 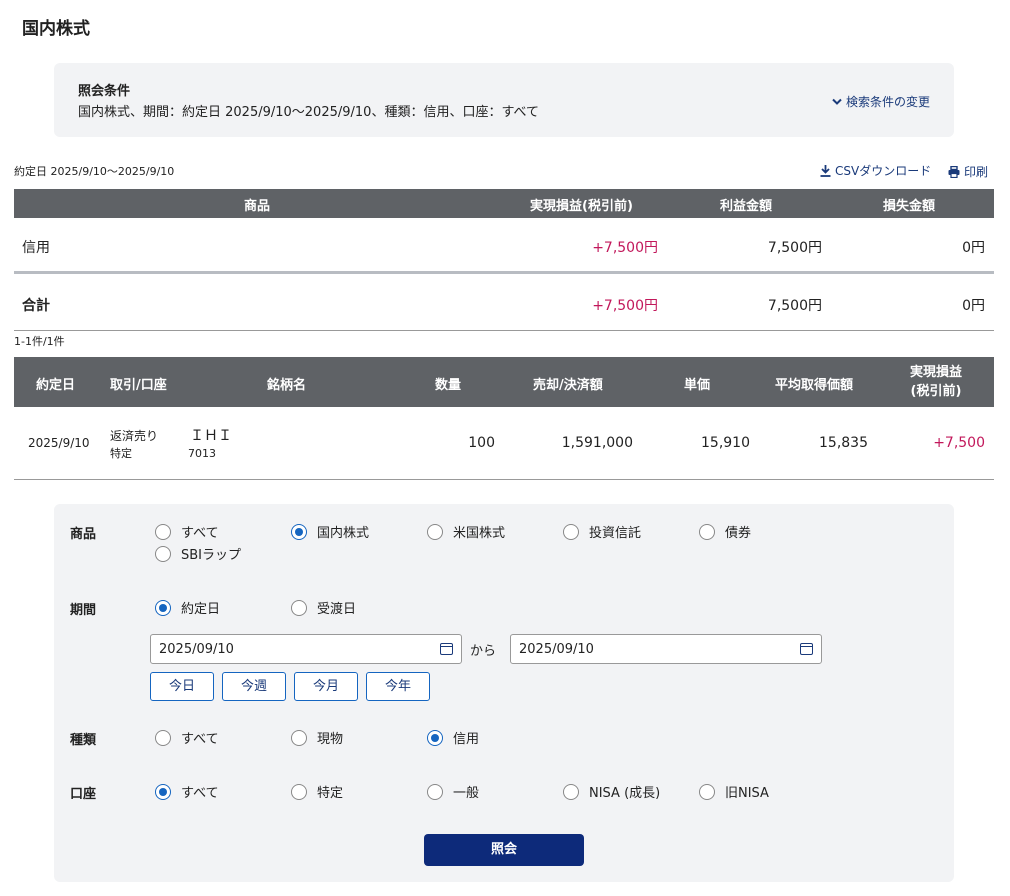 What do you see at coordinates (481, 443) in the screenshot?
I see `cell-qty: 100` at bounding box center [481, 443].